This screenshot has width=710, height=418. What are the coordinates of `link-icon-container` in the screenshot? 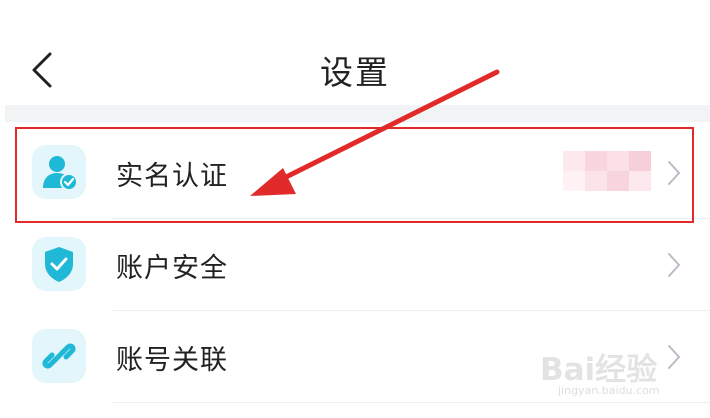 It's located at (59, 356).